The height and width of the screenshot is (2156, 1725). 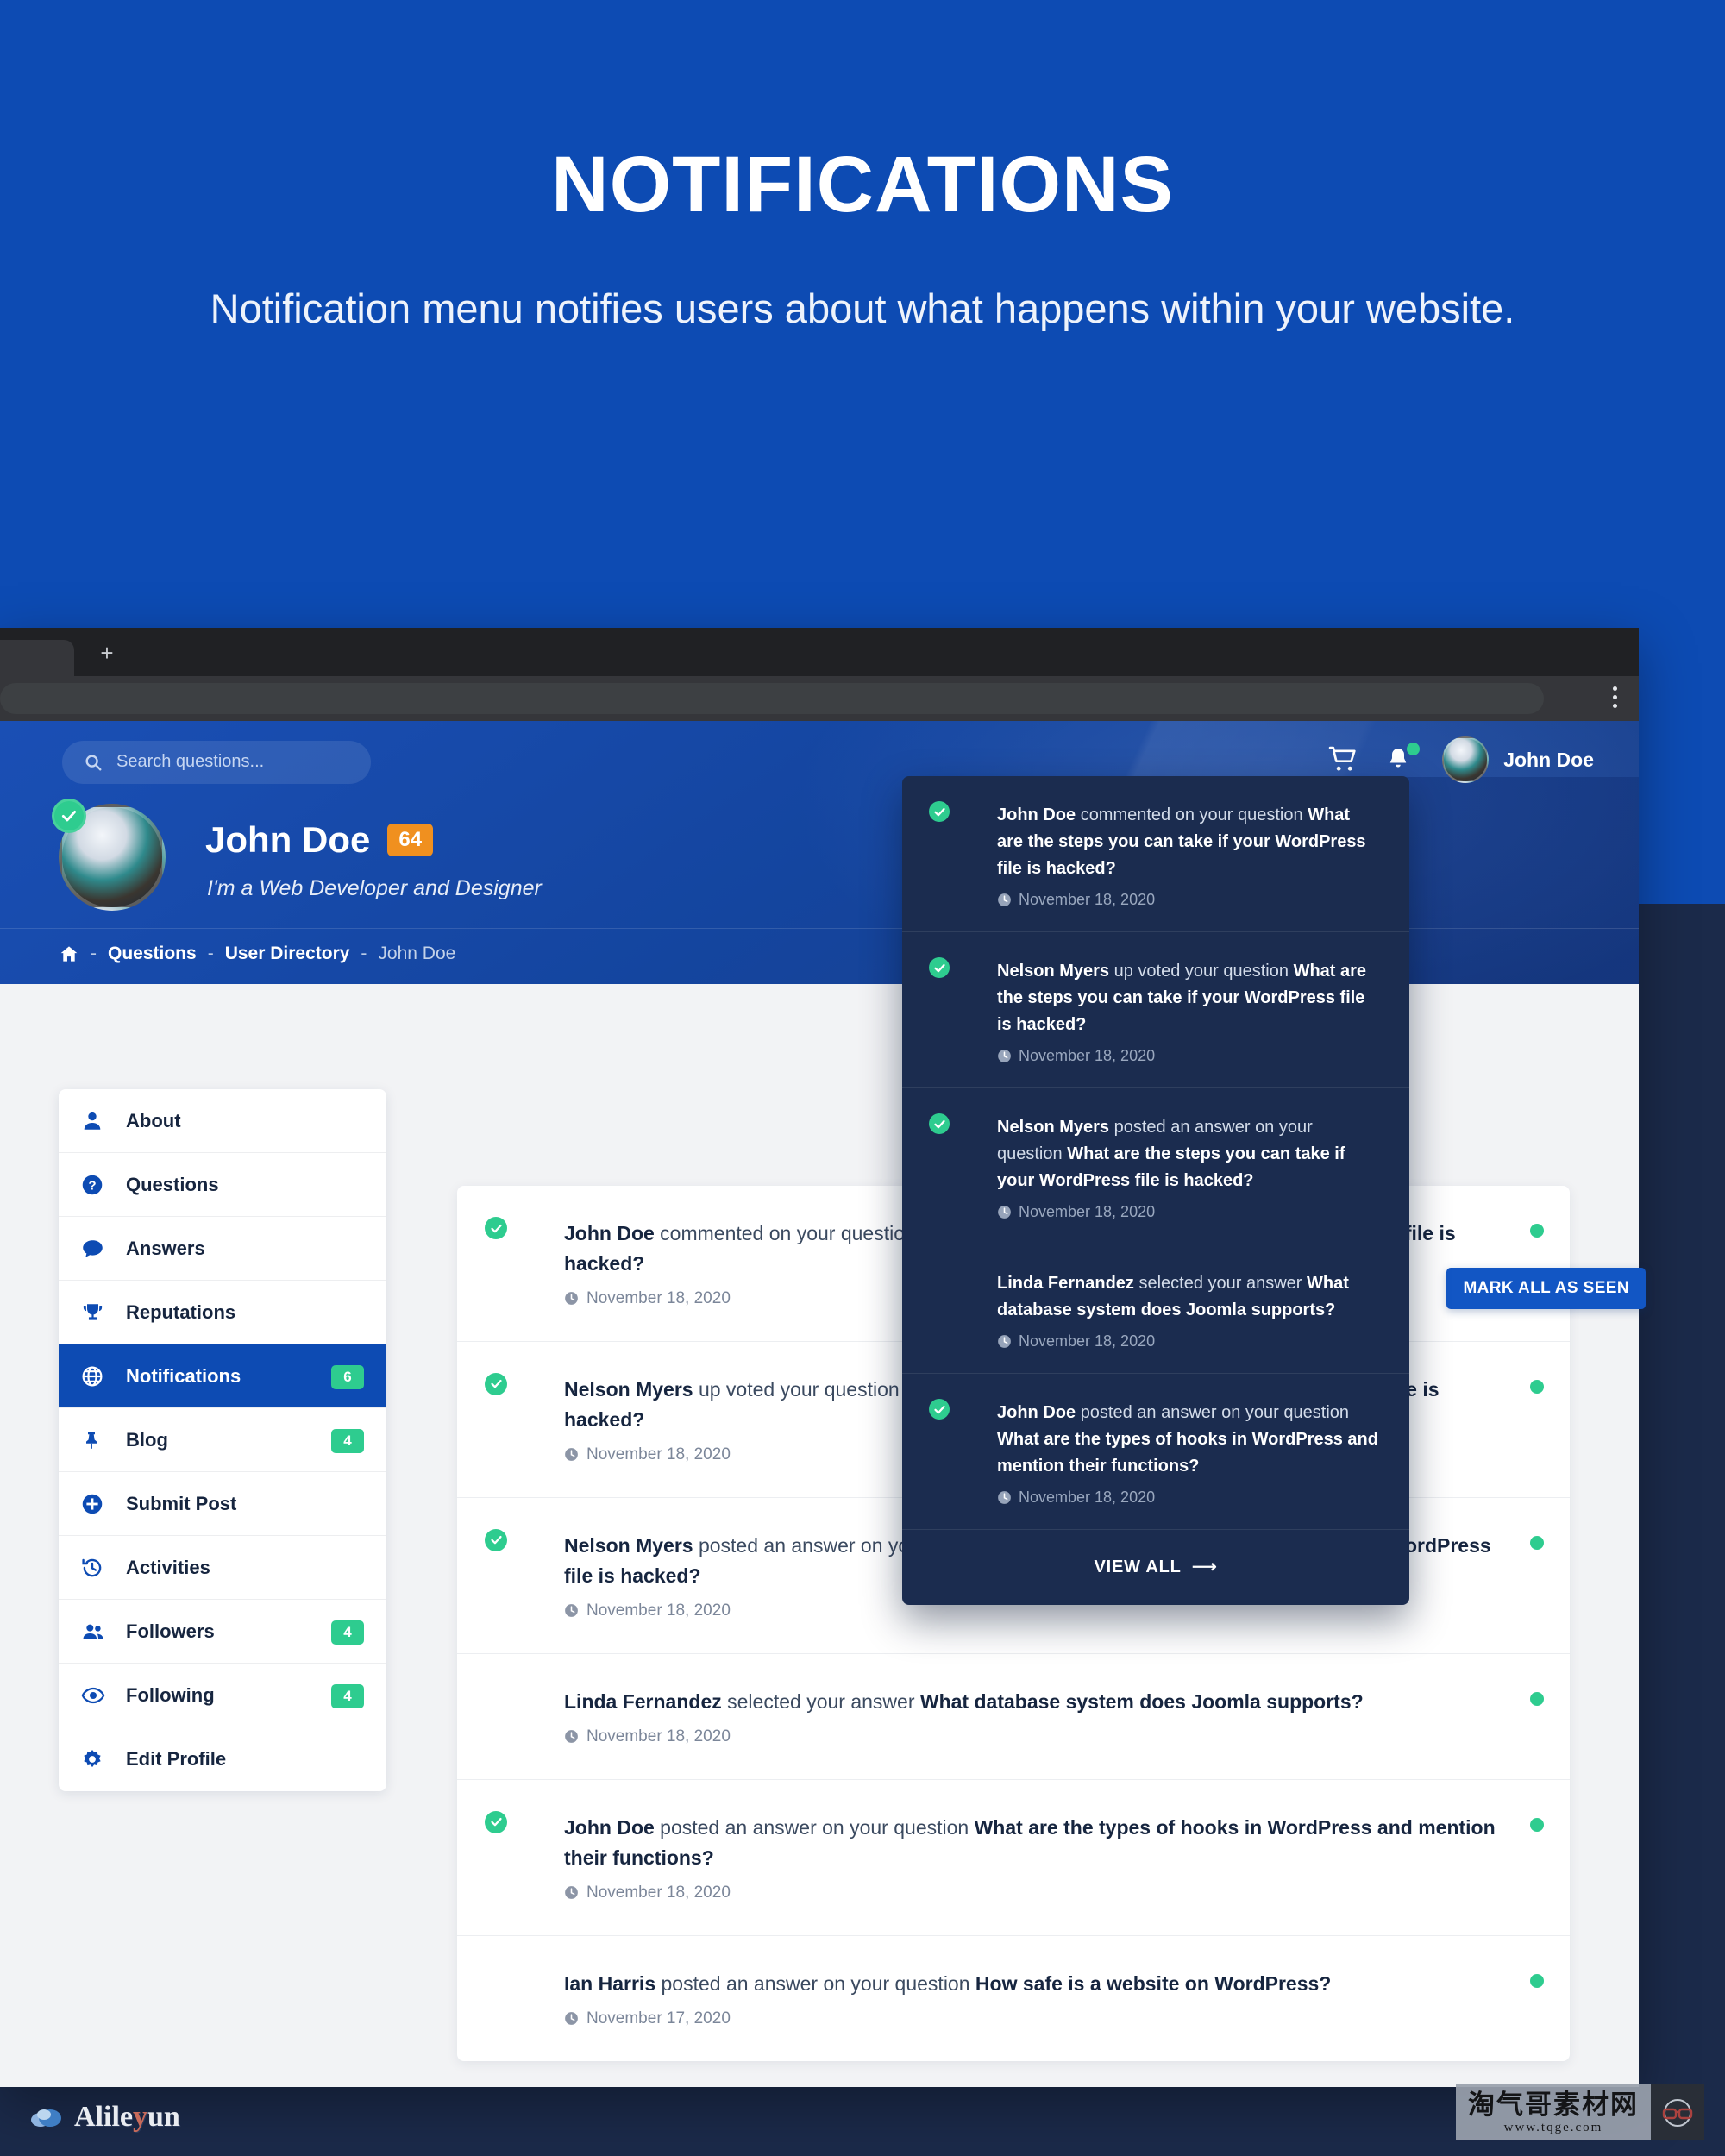 I want to click on kebab-menu-icon, so click(x=1616, y=699).